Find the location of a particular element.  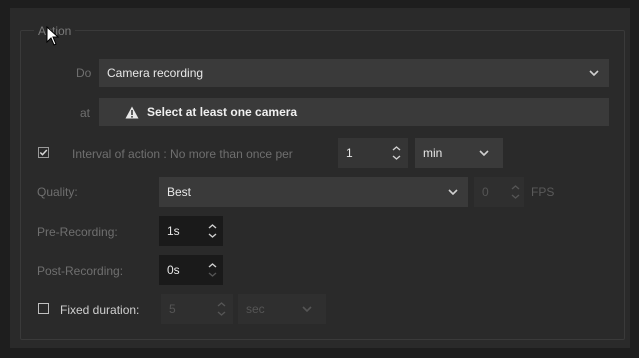

camera-warning-text: Select at least one camera is located at coordinates (222, 112).